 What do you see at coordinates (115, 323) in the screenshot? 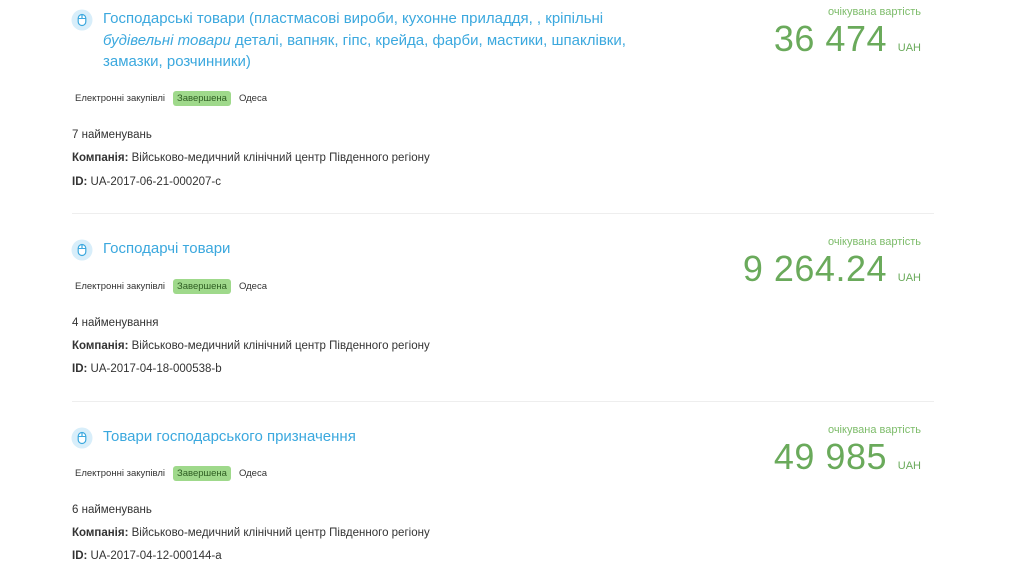
I see `items-count: 4 найменування` at bounding box center [115, 323].